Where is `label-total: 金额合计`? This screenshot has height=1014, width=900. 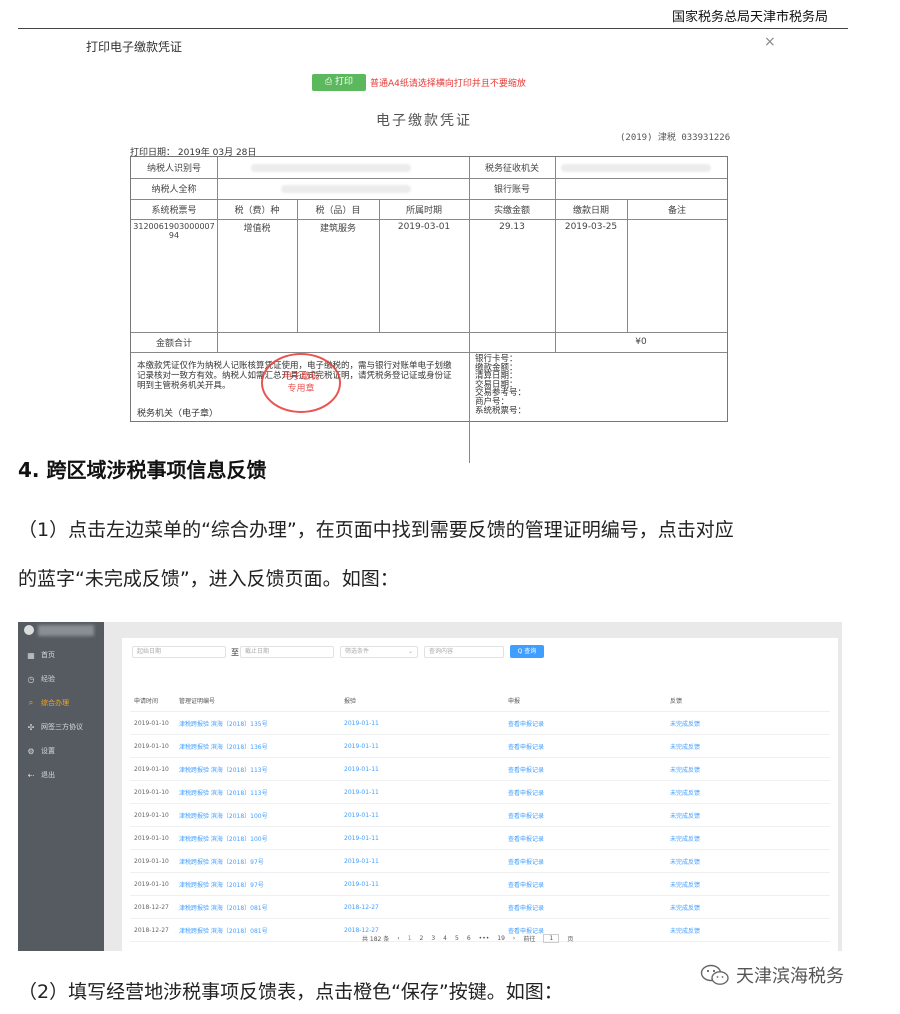 label-total: 金额合计 is located at coordinates (173, 343).